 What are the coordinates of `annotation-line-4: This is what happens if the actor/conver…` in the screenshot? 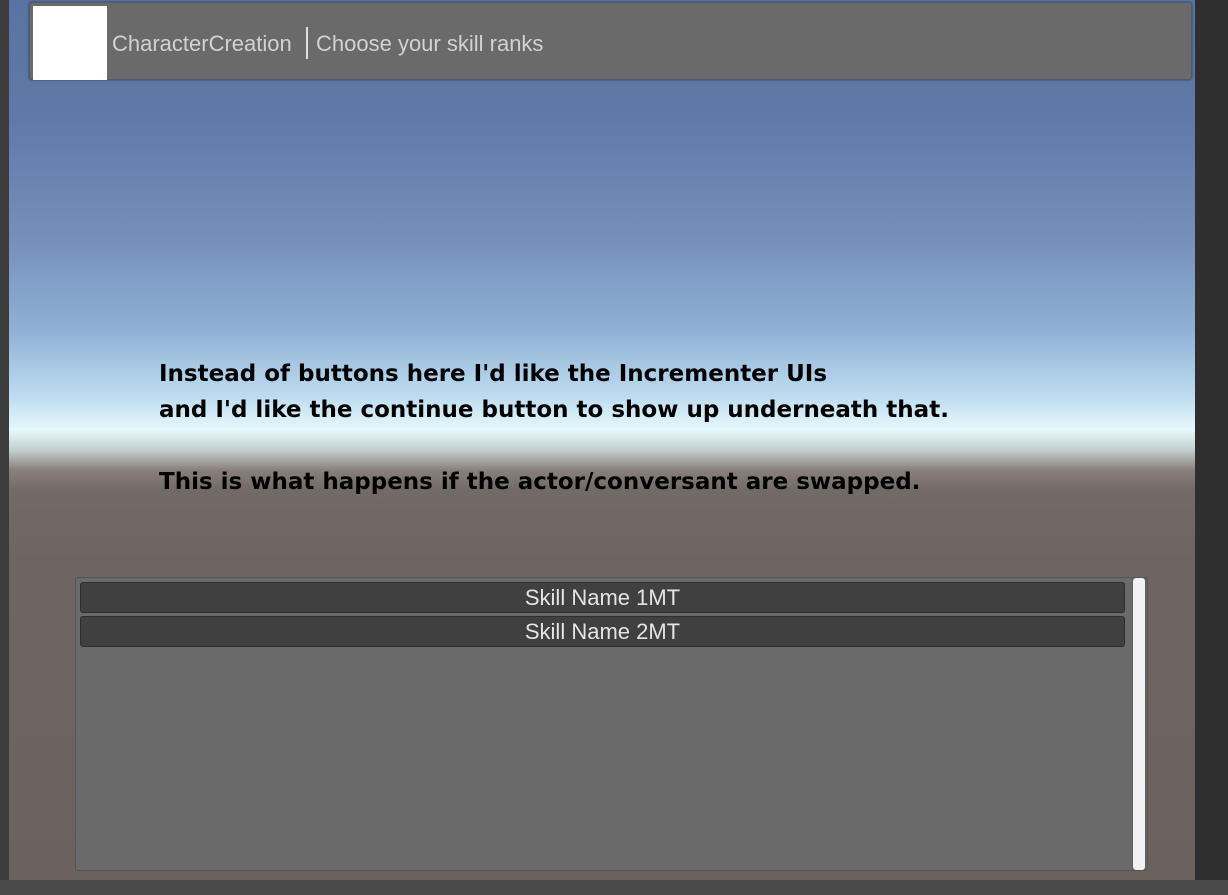 It's located at (540, 482).